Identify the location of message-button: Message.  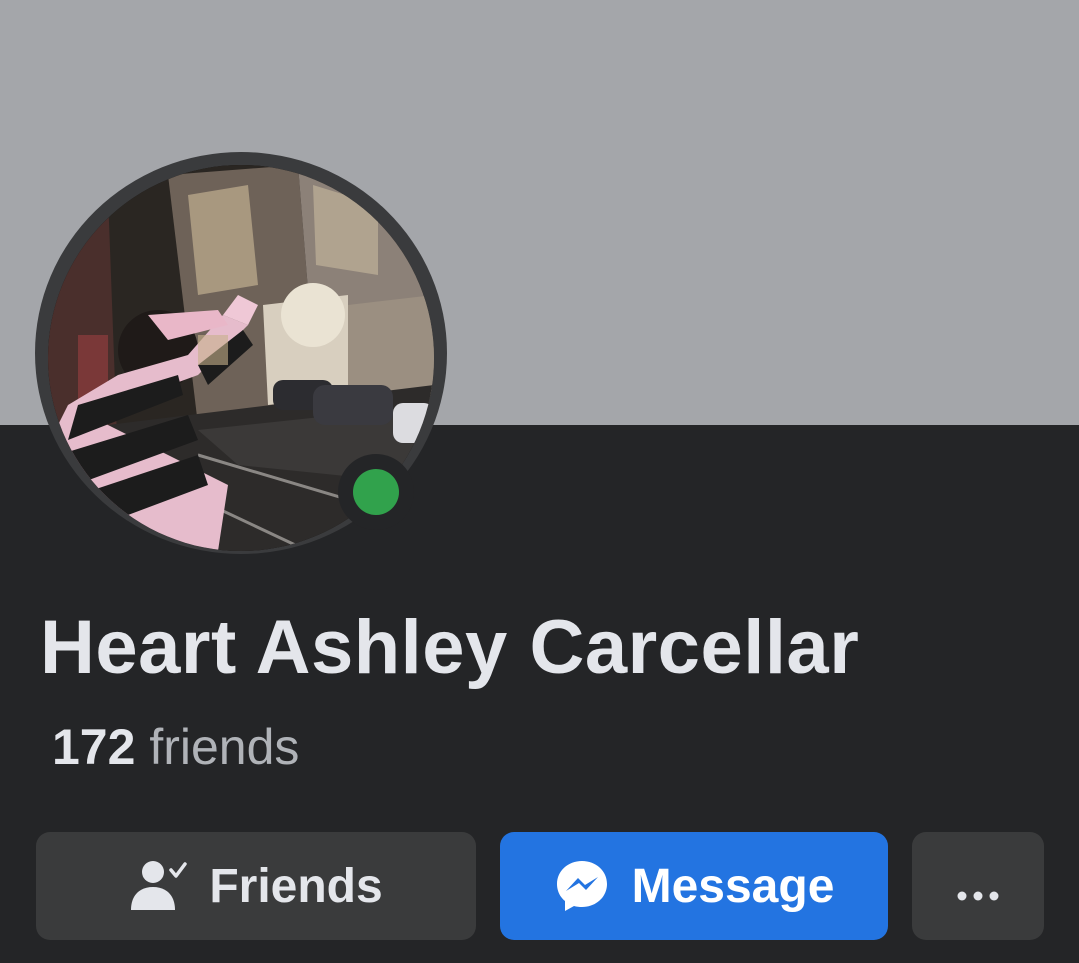
(694, 886).